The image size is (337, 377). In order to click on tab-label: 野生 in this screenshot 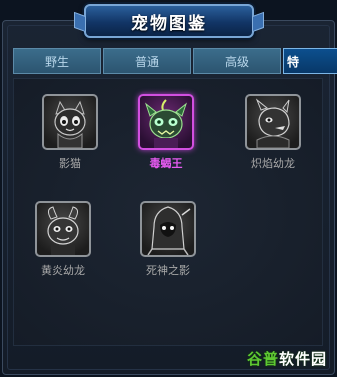, I will do `click(56, 61)`.